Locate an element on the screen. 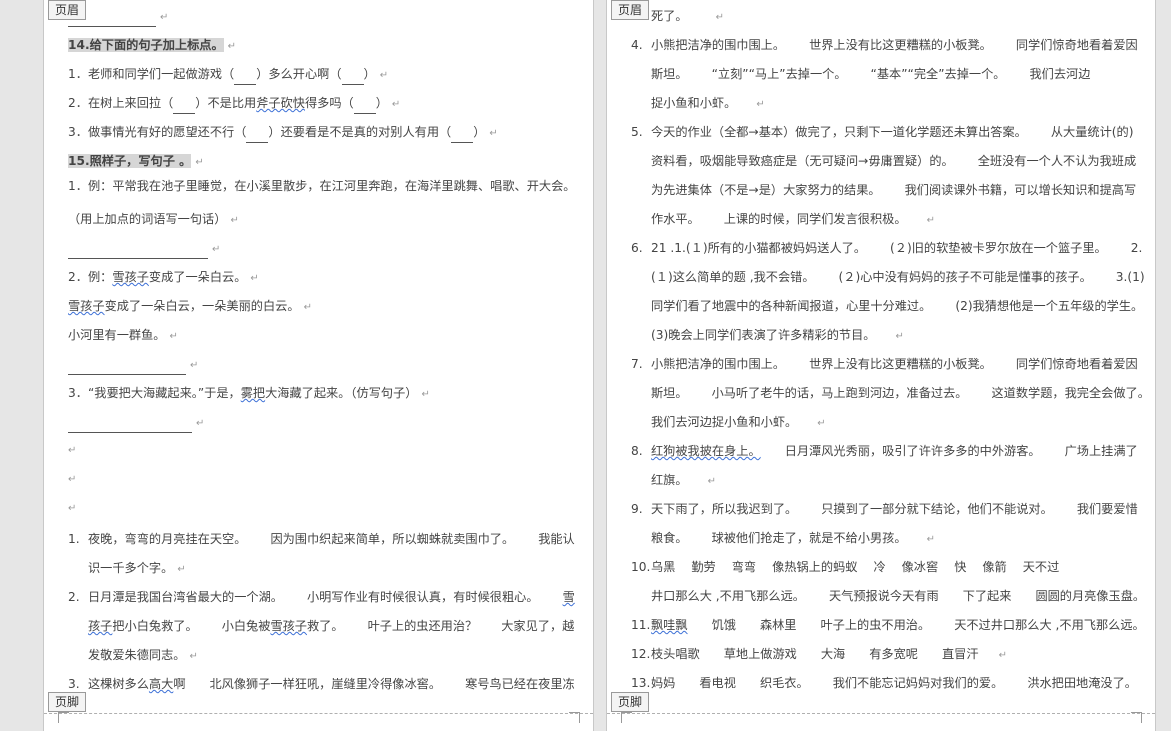 Image resolution: width=1171 pixels, height=731 pixels. answer-number: 2. is located at coordinates (74, 597).